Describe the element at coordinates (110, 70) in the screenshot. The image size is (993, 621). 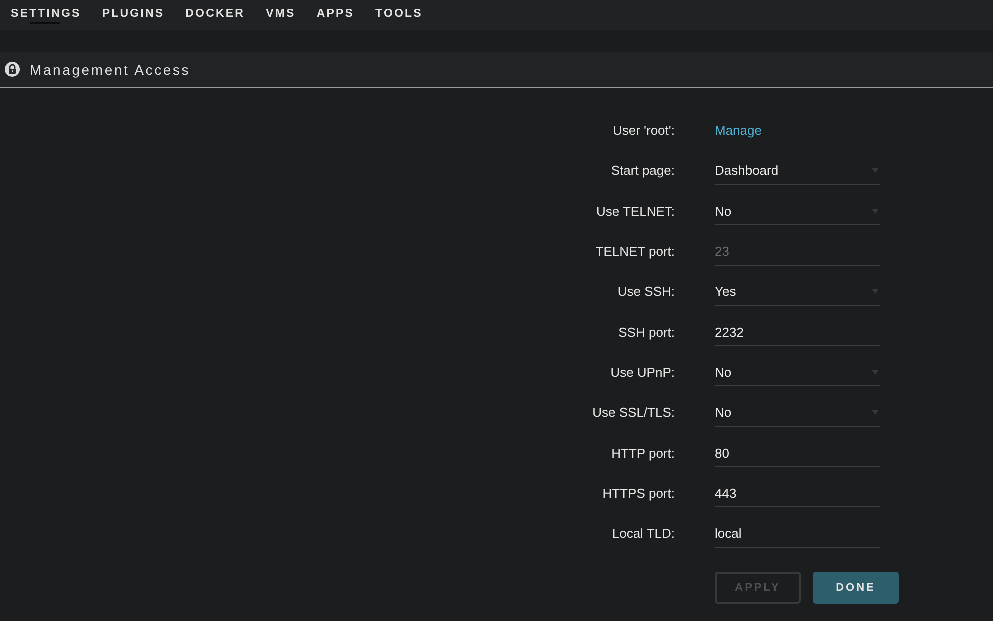
I see `section-title: Management Access` at that location.